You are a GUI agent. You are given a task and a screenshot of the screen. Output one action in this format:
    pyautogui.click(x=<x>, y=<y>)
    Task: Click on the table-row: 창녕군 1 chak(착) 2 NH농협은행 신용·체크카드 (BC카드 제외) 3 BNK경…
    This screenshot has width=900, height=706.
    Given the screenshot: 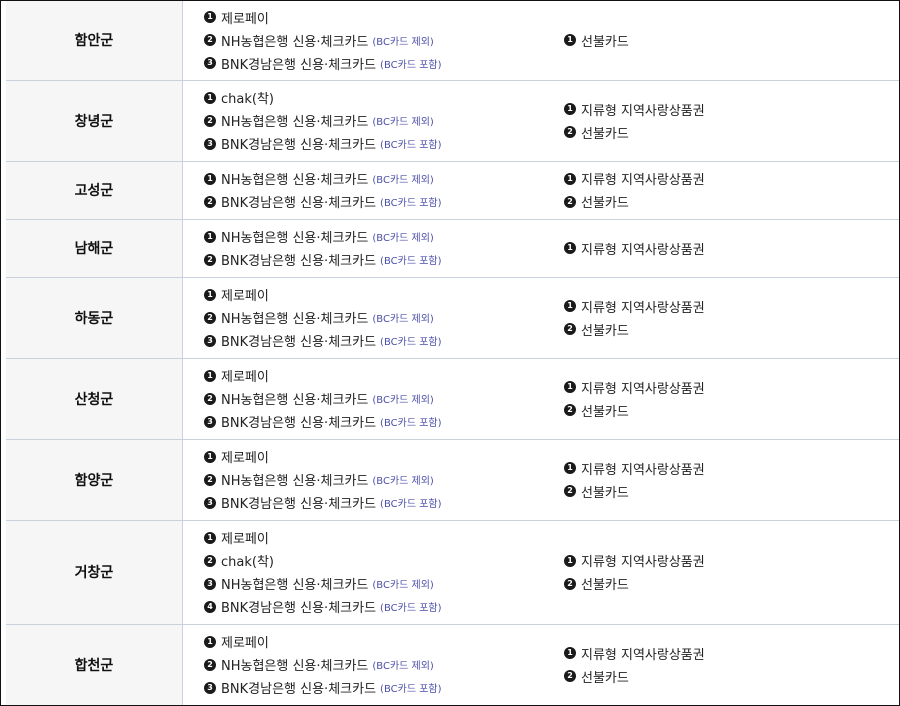 What is the action you would take?
    pyautogui.click(x=452, y=120)
    